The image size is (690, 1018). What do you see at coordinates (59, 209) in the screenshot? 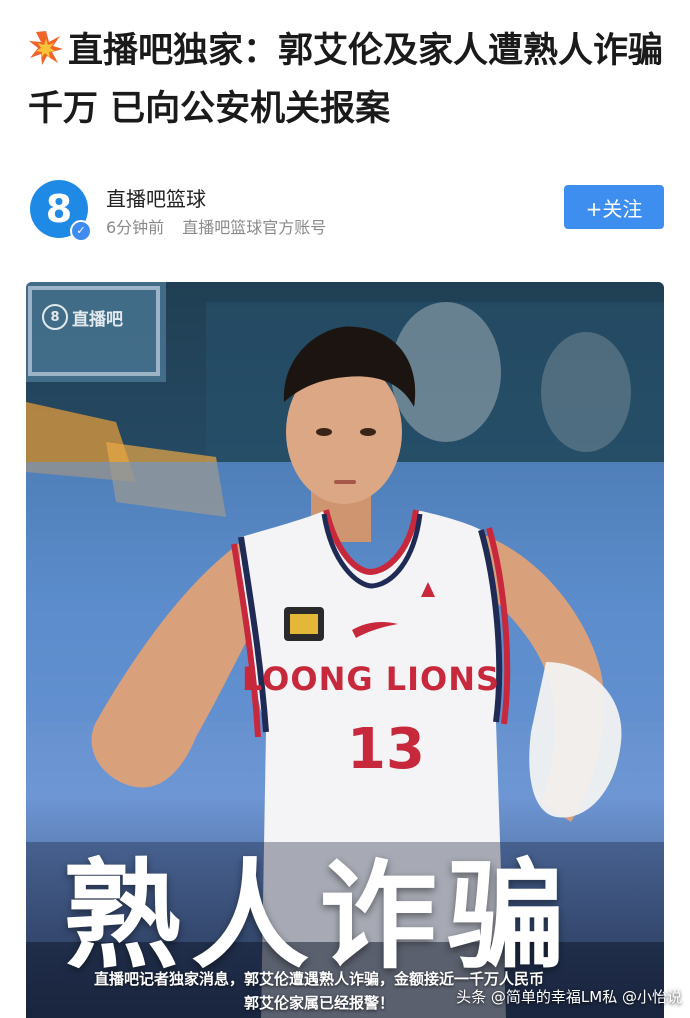
I see `avatar-text: 8` at bounding box center [59, 209].